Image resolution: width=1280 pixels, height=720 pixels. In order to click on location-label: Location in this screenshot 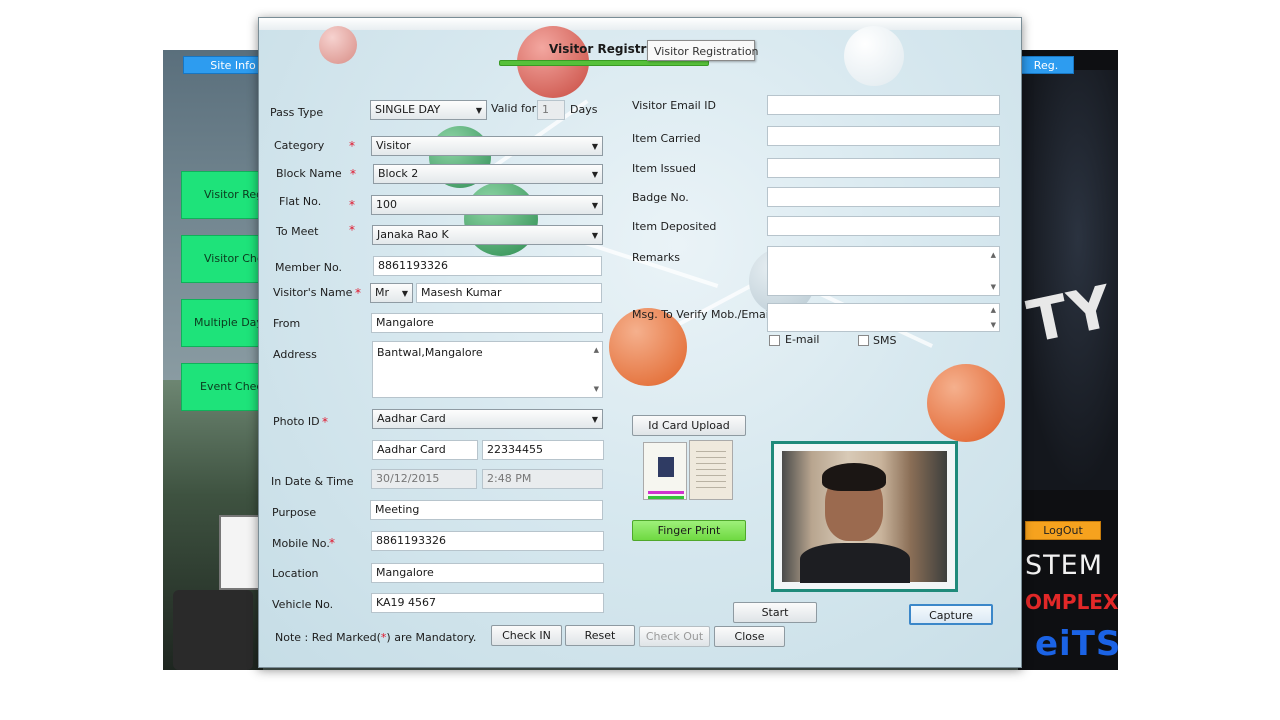, I will do `click(295, 573)`.